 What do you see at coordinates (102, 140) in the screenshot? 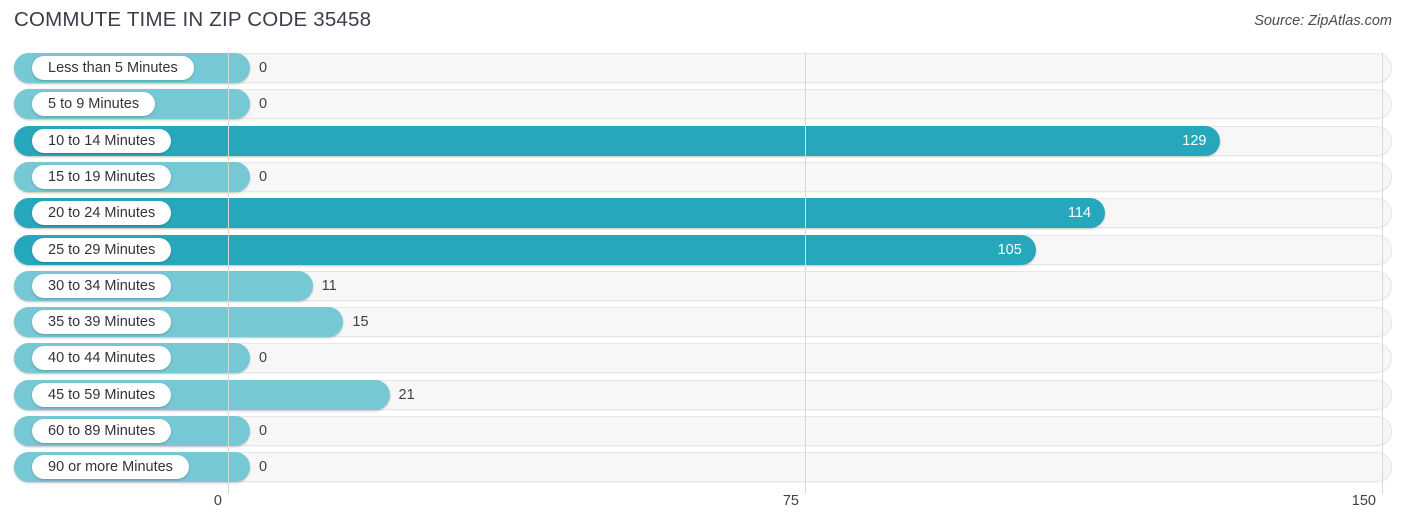
I see `bar-label: 10 to 14 Minutes` at bounding box center [102, 140].